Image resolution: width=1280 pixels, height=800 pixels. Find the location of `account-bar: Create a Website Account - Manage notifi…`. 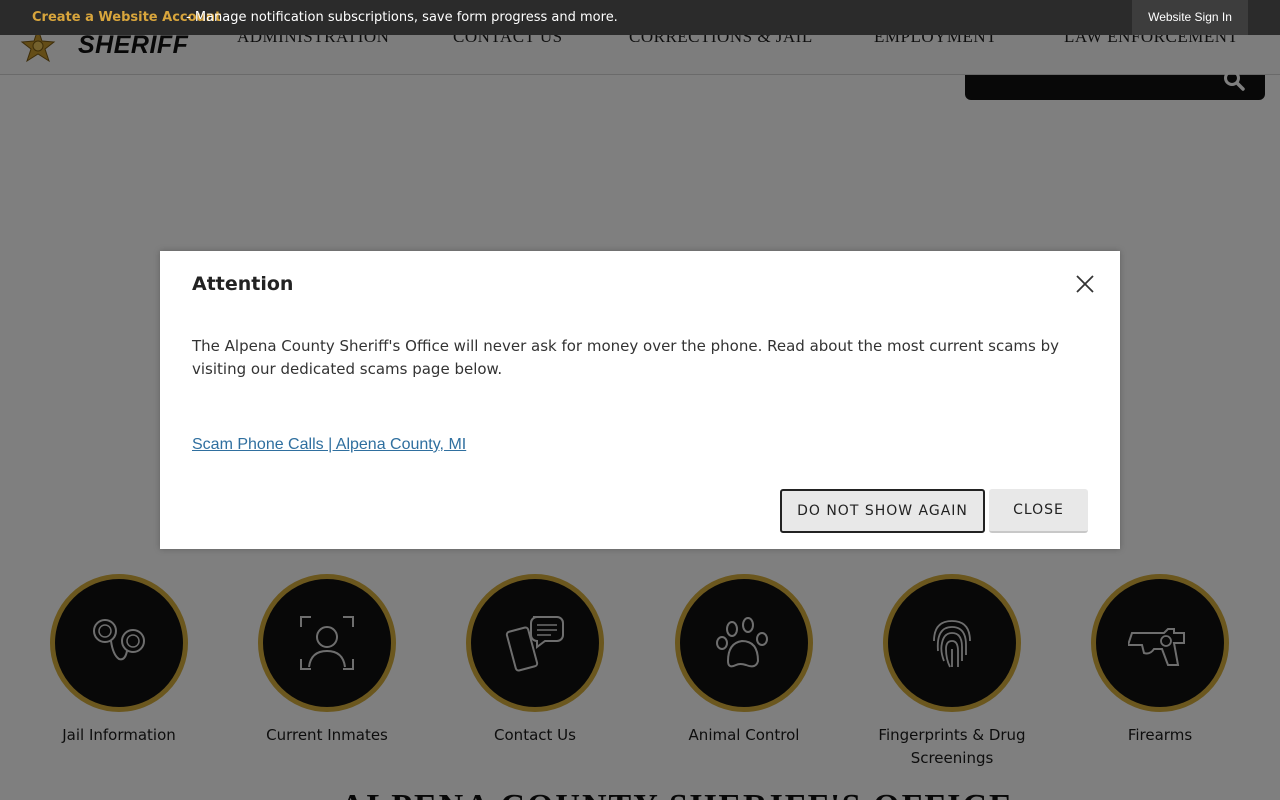

account-bar: Create a Website Account - Manage notifi… is located at coordinates (640, 17).